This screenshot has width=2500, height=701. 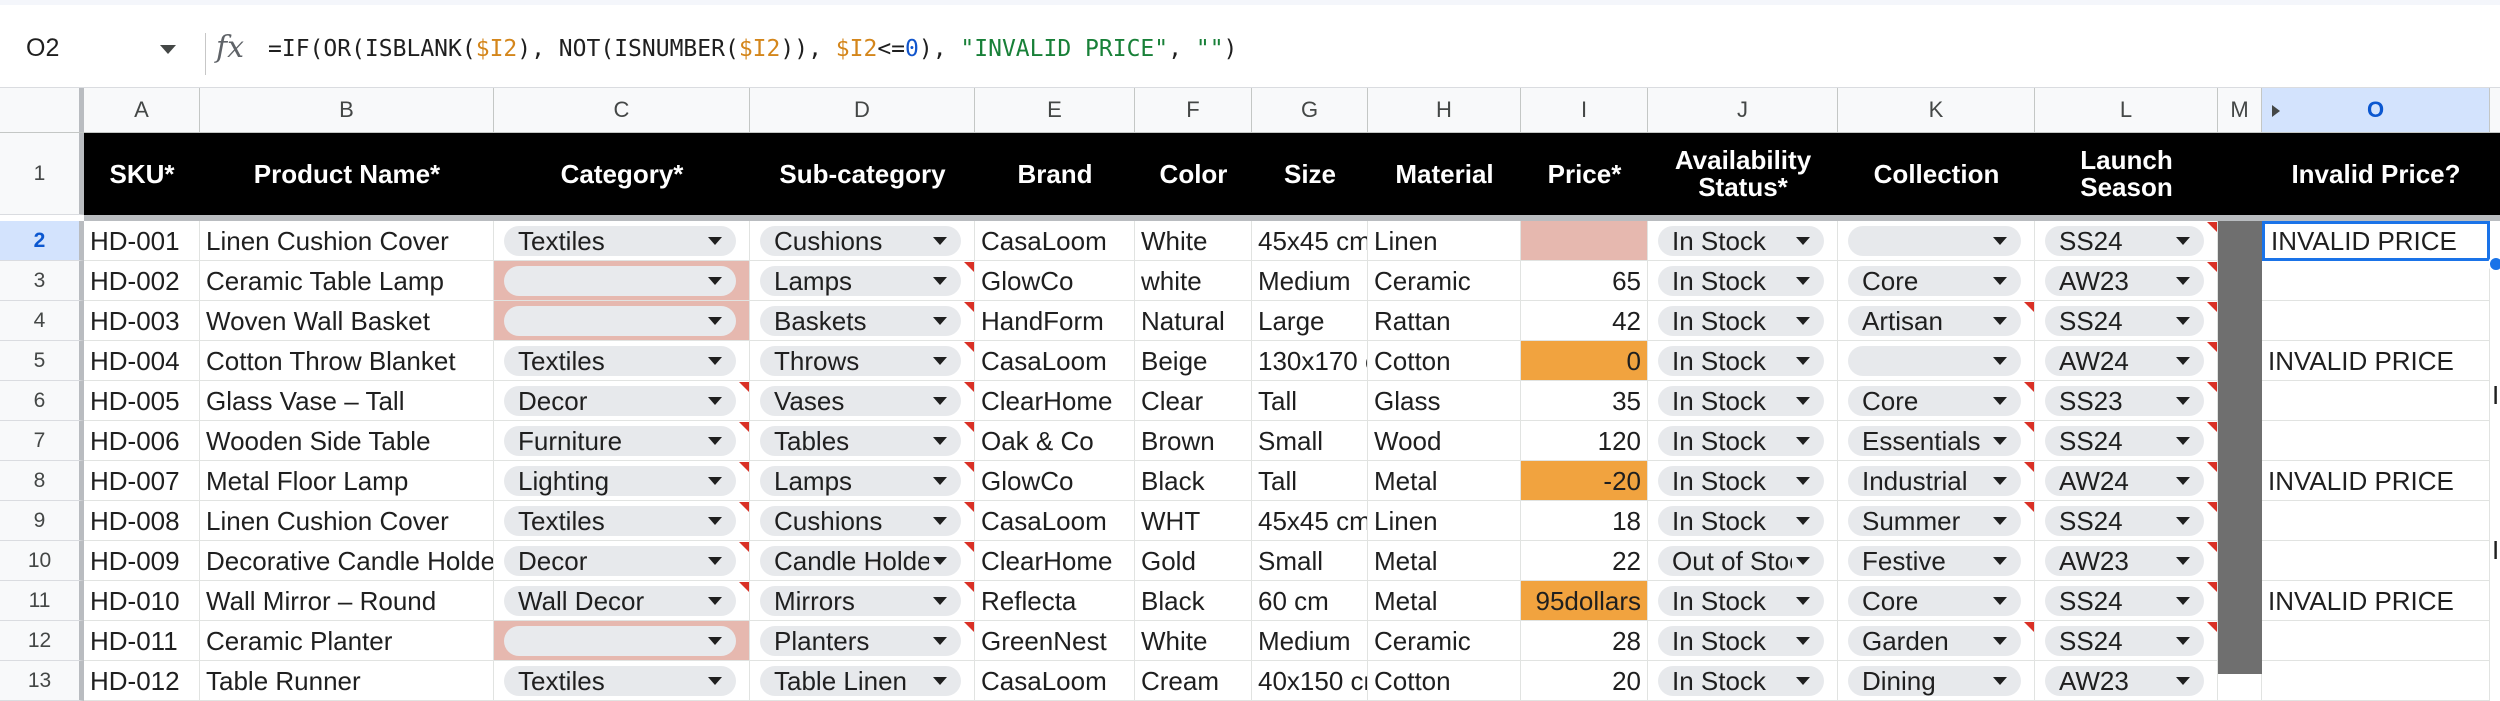 I want to click on cell-name: Linen Cushion Cover, so click(x=347, y=521).